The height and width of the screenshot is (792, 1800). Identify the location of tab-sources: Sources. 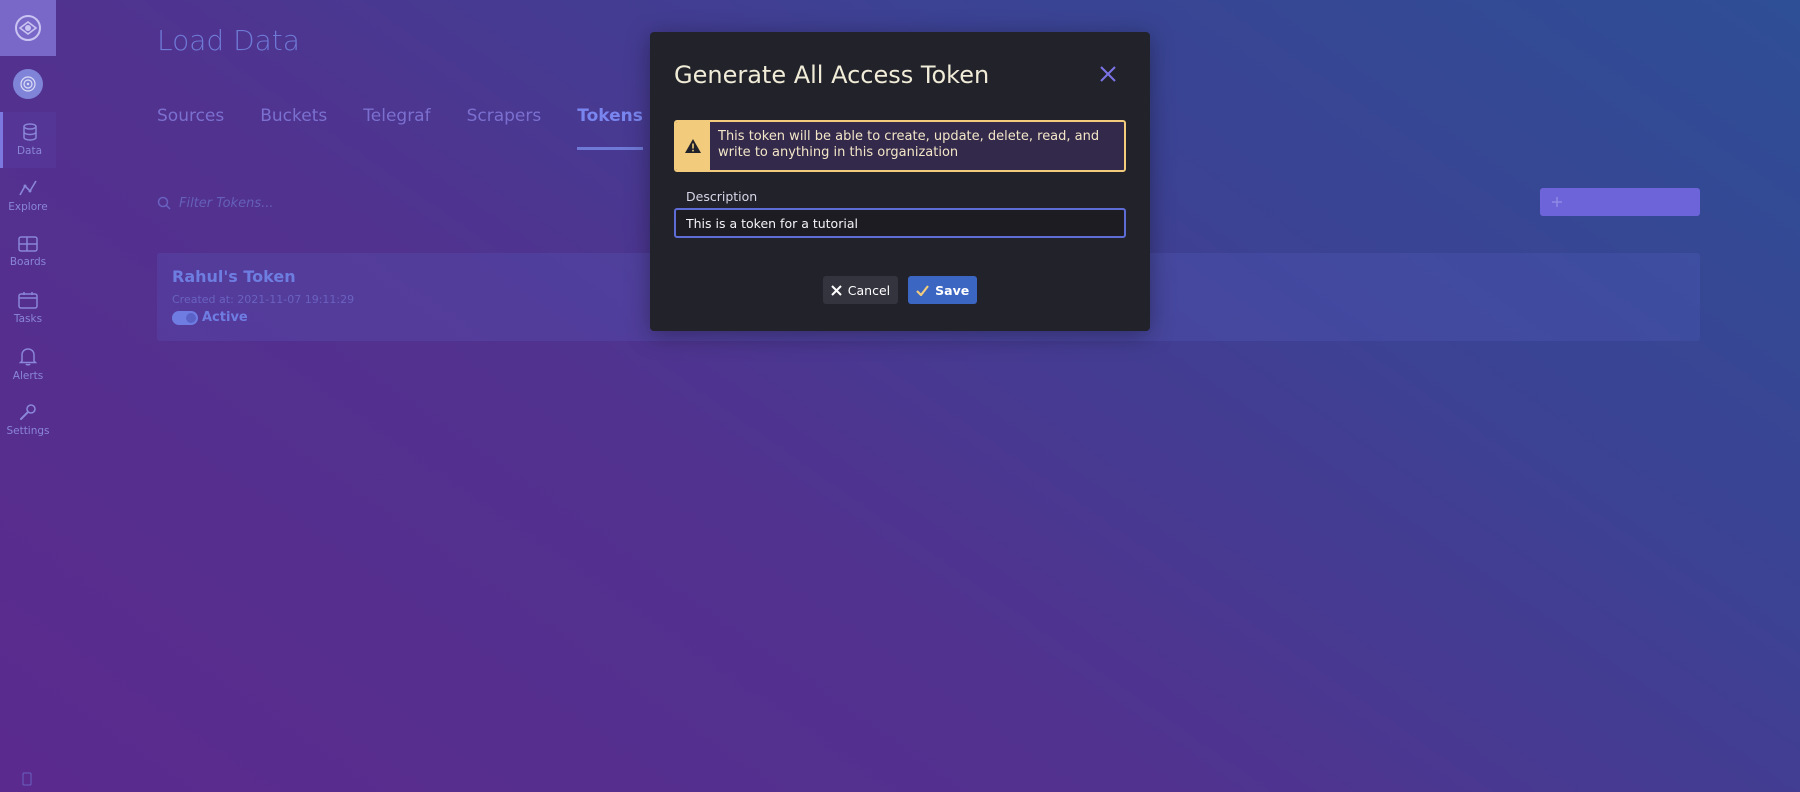
(190, 128).